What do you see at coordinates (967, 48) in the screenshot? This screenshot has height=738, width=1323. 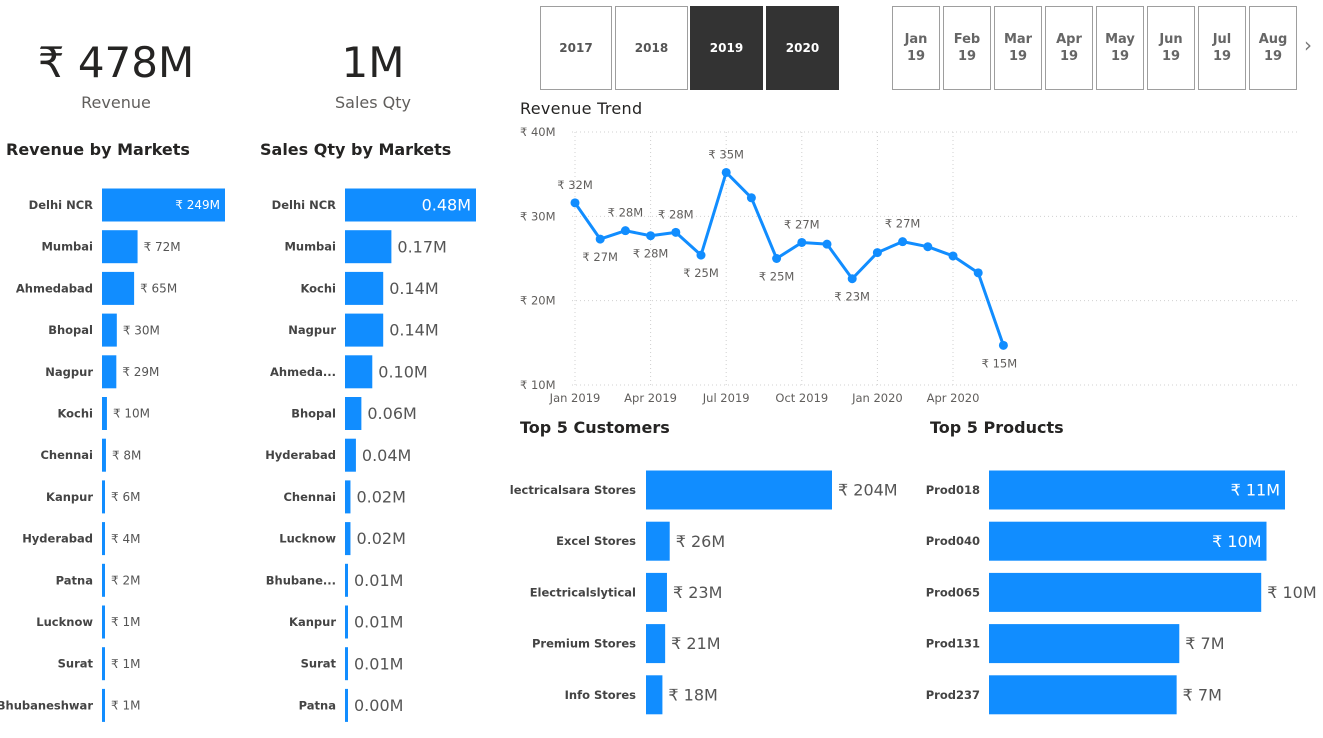 I see `month-button-feb-19: Feb 19` at bounding box center [967, 48].